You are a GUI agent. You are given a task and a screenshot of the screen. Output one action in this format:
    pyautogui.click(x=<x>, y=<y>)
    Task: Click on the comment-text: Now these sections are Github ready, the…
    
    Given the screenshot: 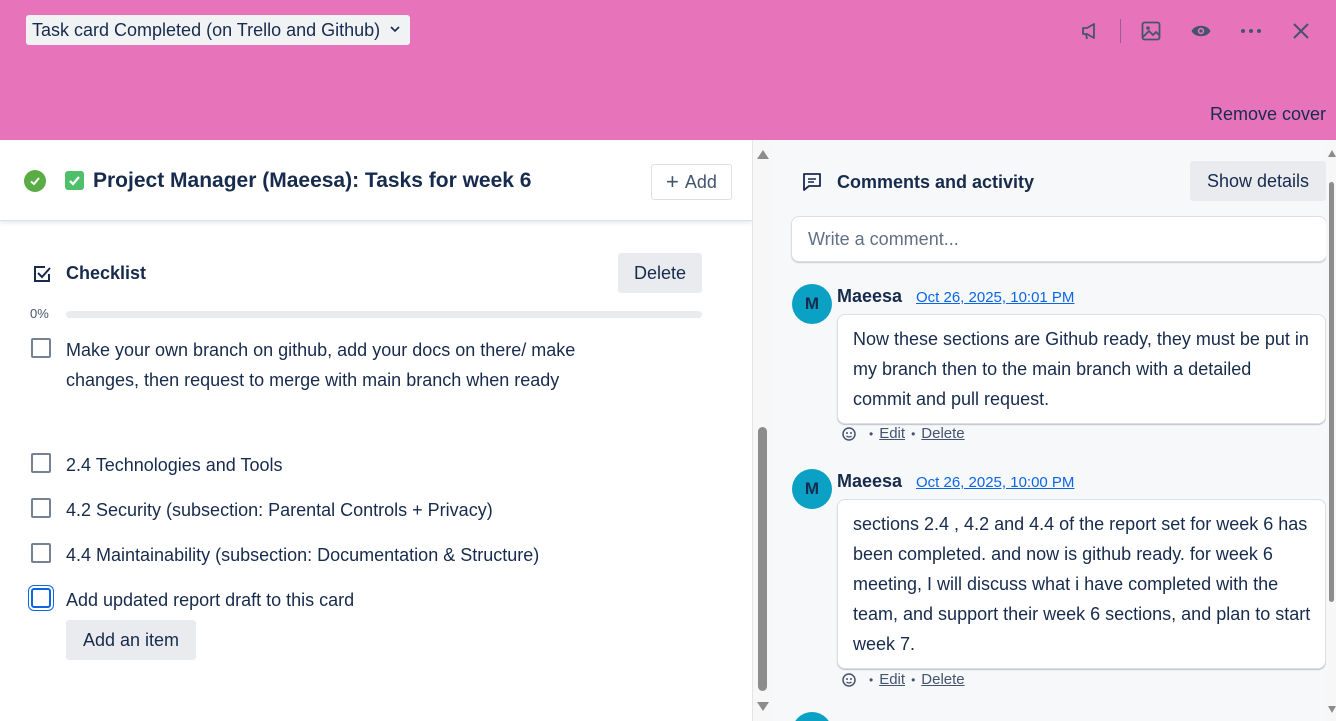 What is the action you would take?
    pyautogui.click(x=1081, y=369)
    